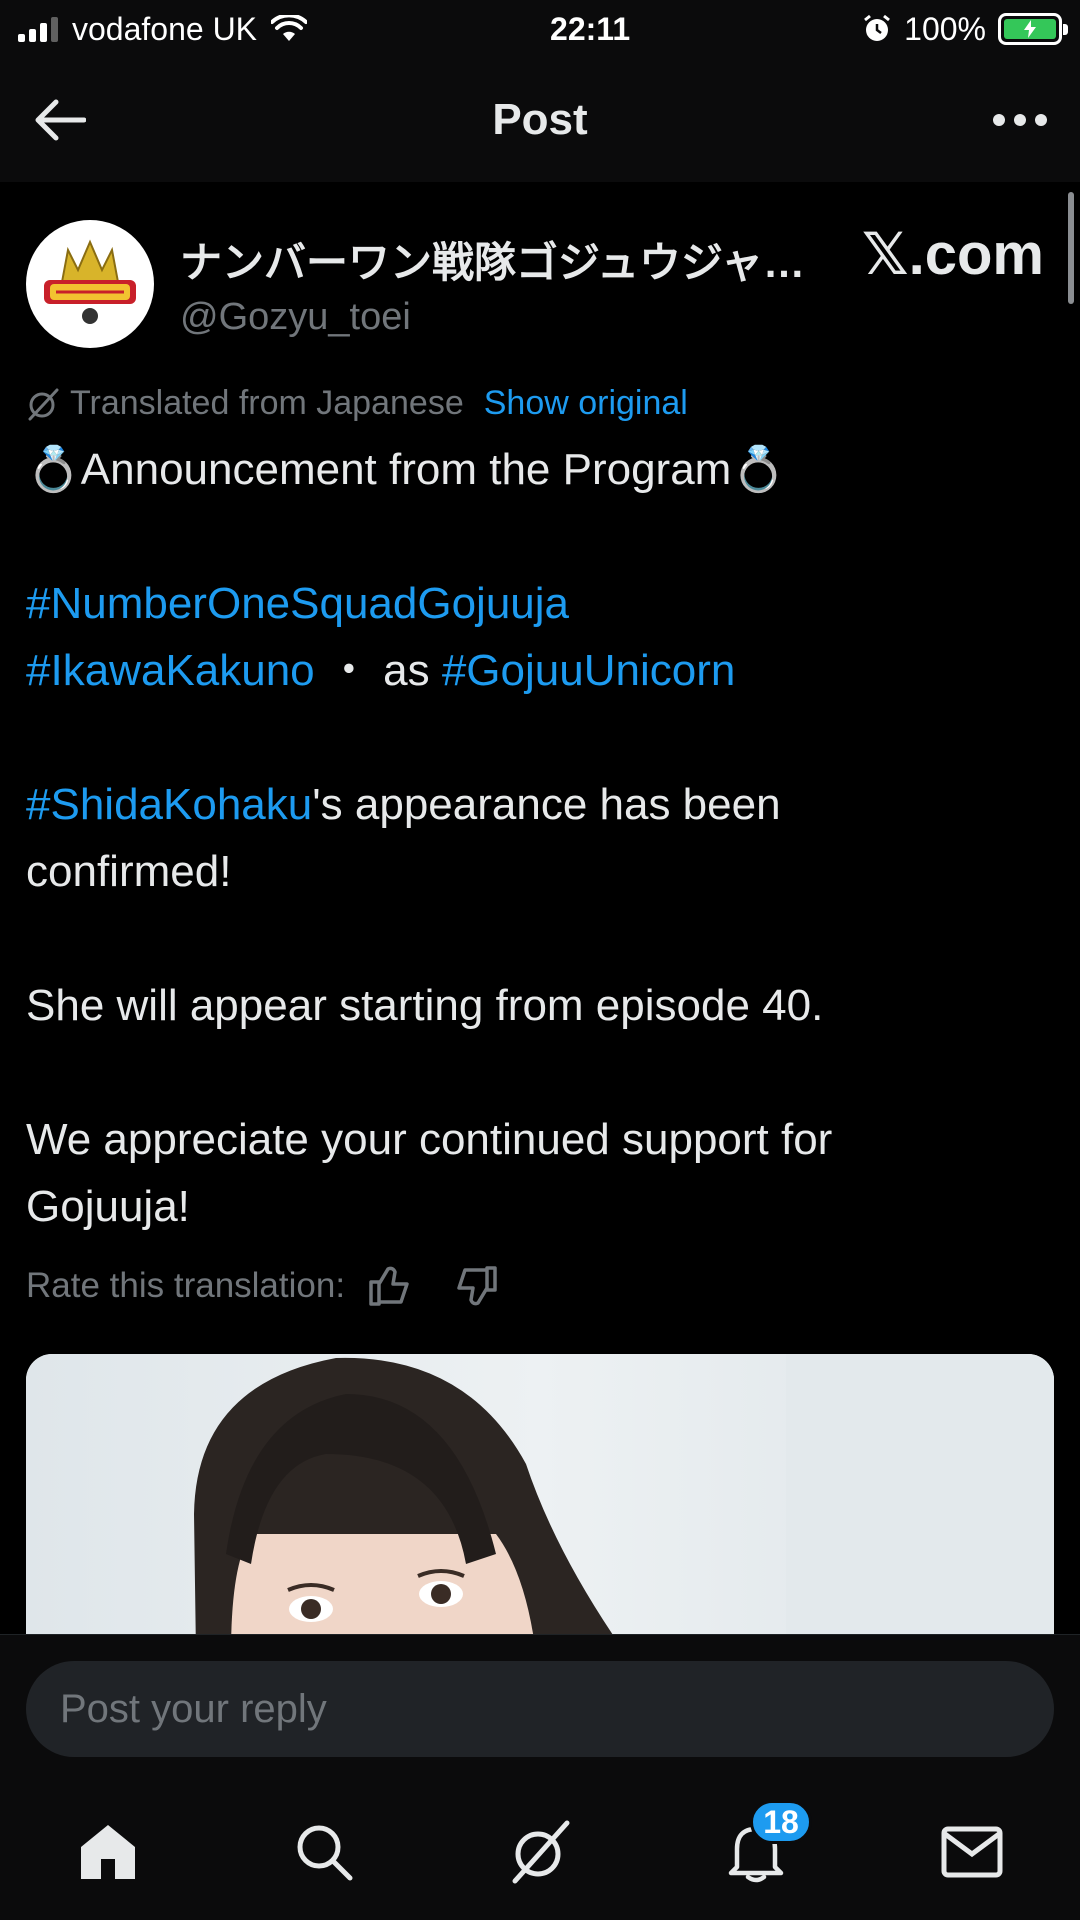 This screenshot has height=1920, width=1080. What do you see at coordinates (169, 804) in the screenshot?
I see `hashtag-link: #ShidaKohaku` at bounding box center [169, 804].